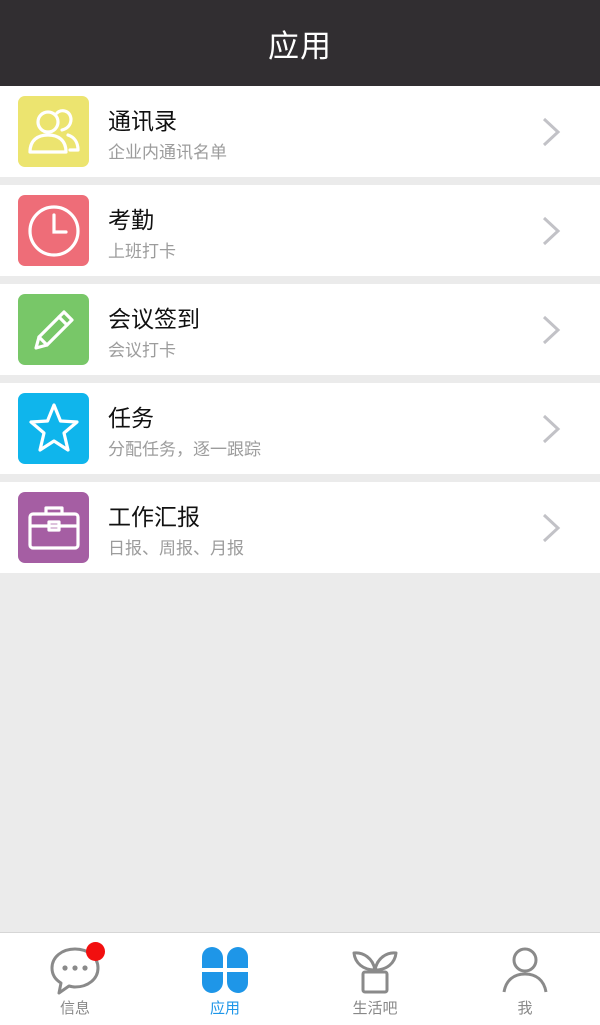 This screenshot has width=600, height=1025. Describe the element at coordinates (184, 450) in the screenshot. I see `app-subtitle: 分配任务，逐一跟踪` at that location.